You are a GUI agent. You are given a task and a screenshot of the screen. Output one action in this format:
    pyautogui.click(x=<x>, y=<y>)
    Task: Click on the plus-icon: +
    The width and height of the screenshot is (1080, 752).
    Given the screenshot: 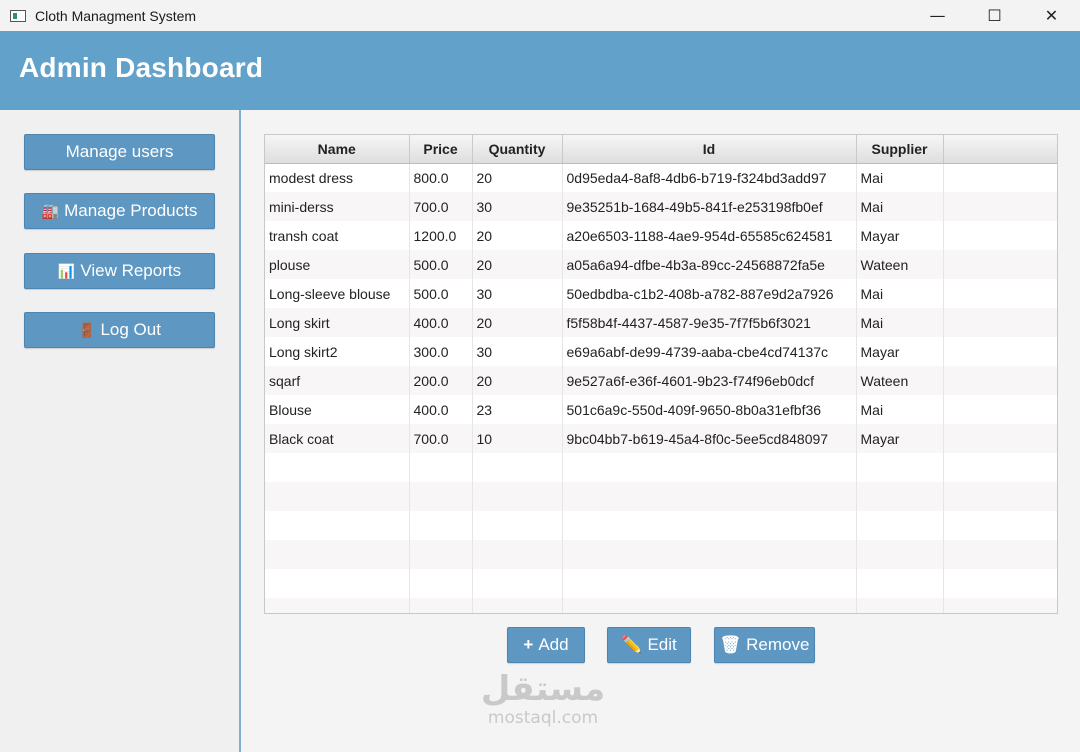 What is the action you would take?
    pyautogui.click(x=528, y=644)
    